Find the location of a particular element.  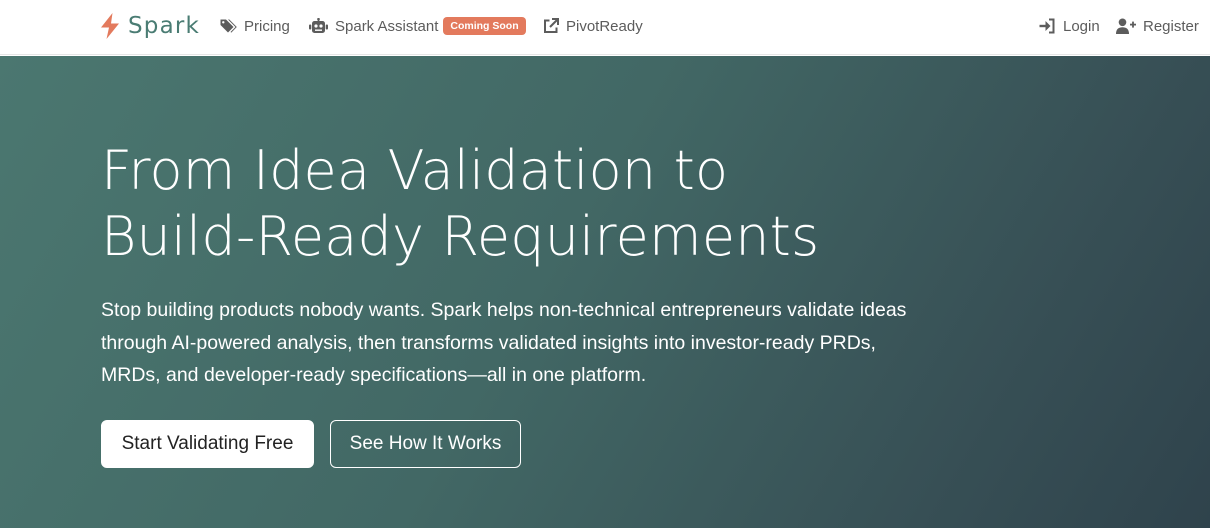

nav-link-label: Login is located at coordinates (1081, 26).